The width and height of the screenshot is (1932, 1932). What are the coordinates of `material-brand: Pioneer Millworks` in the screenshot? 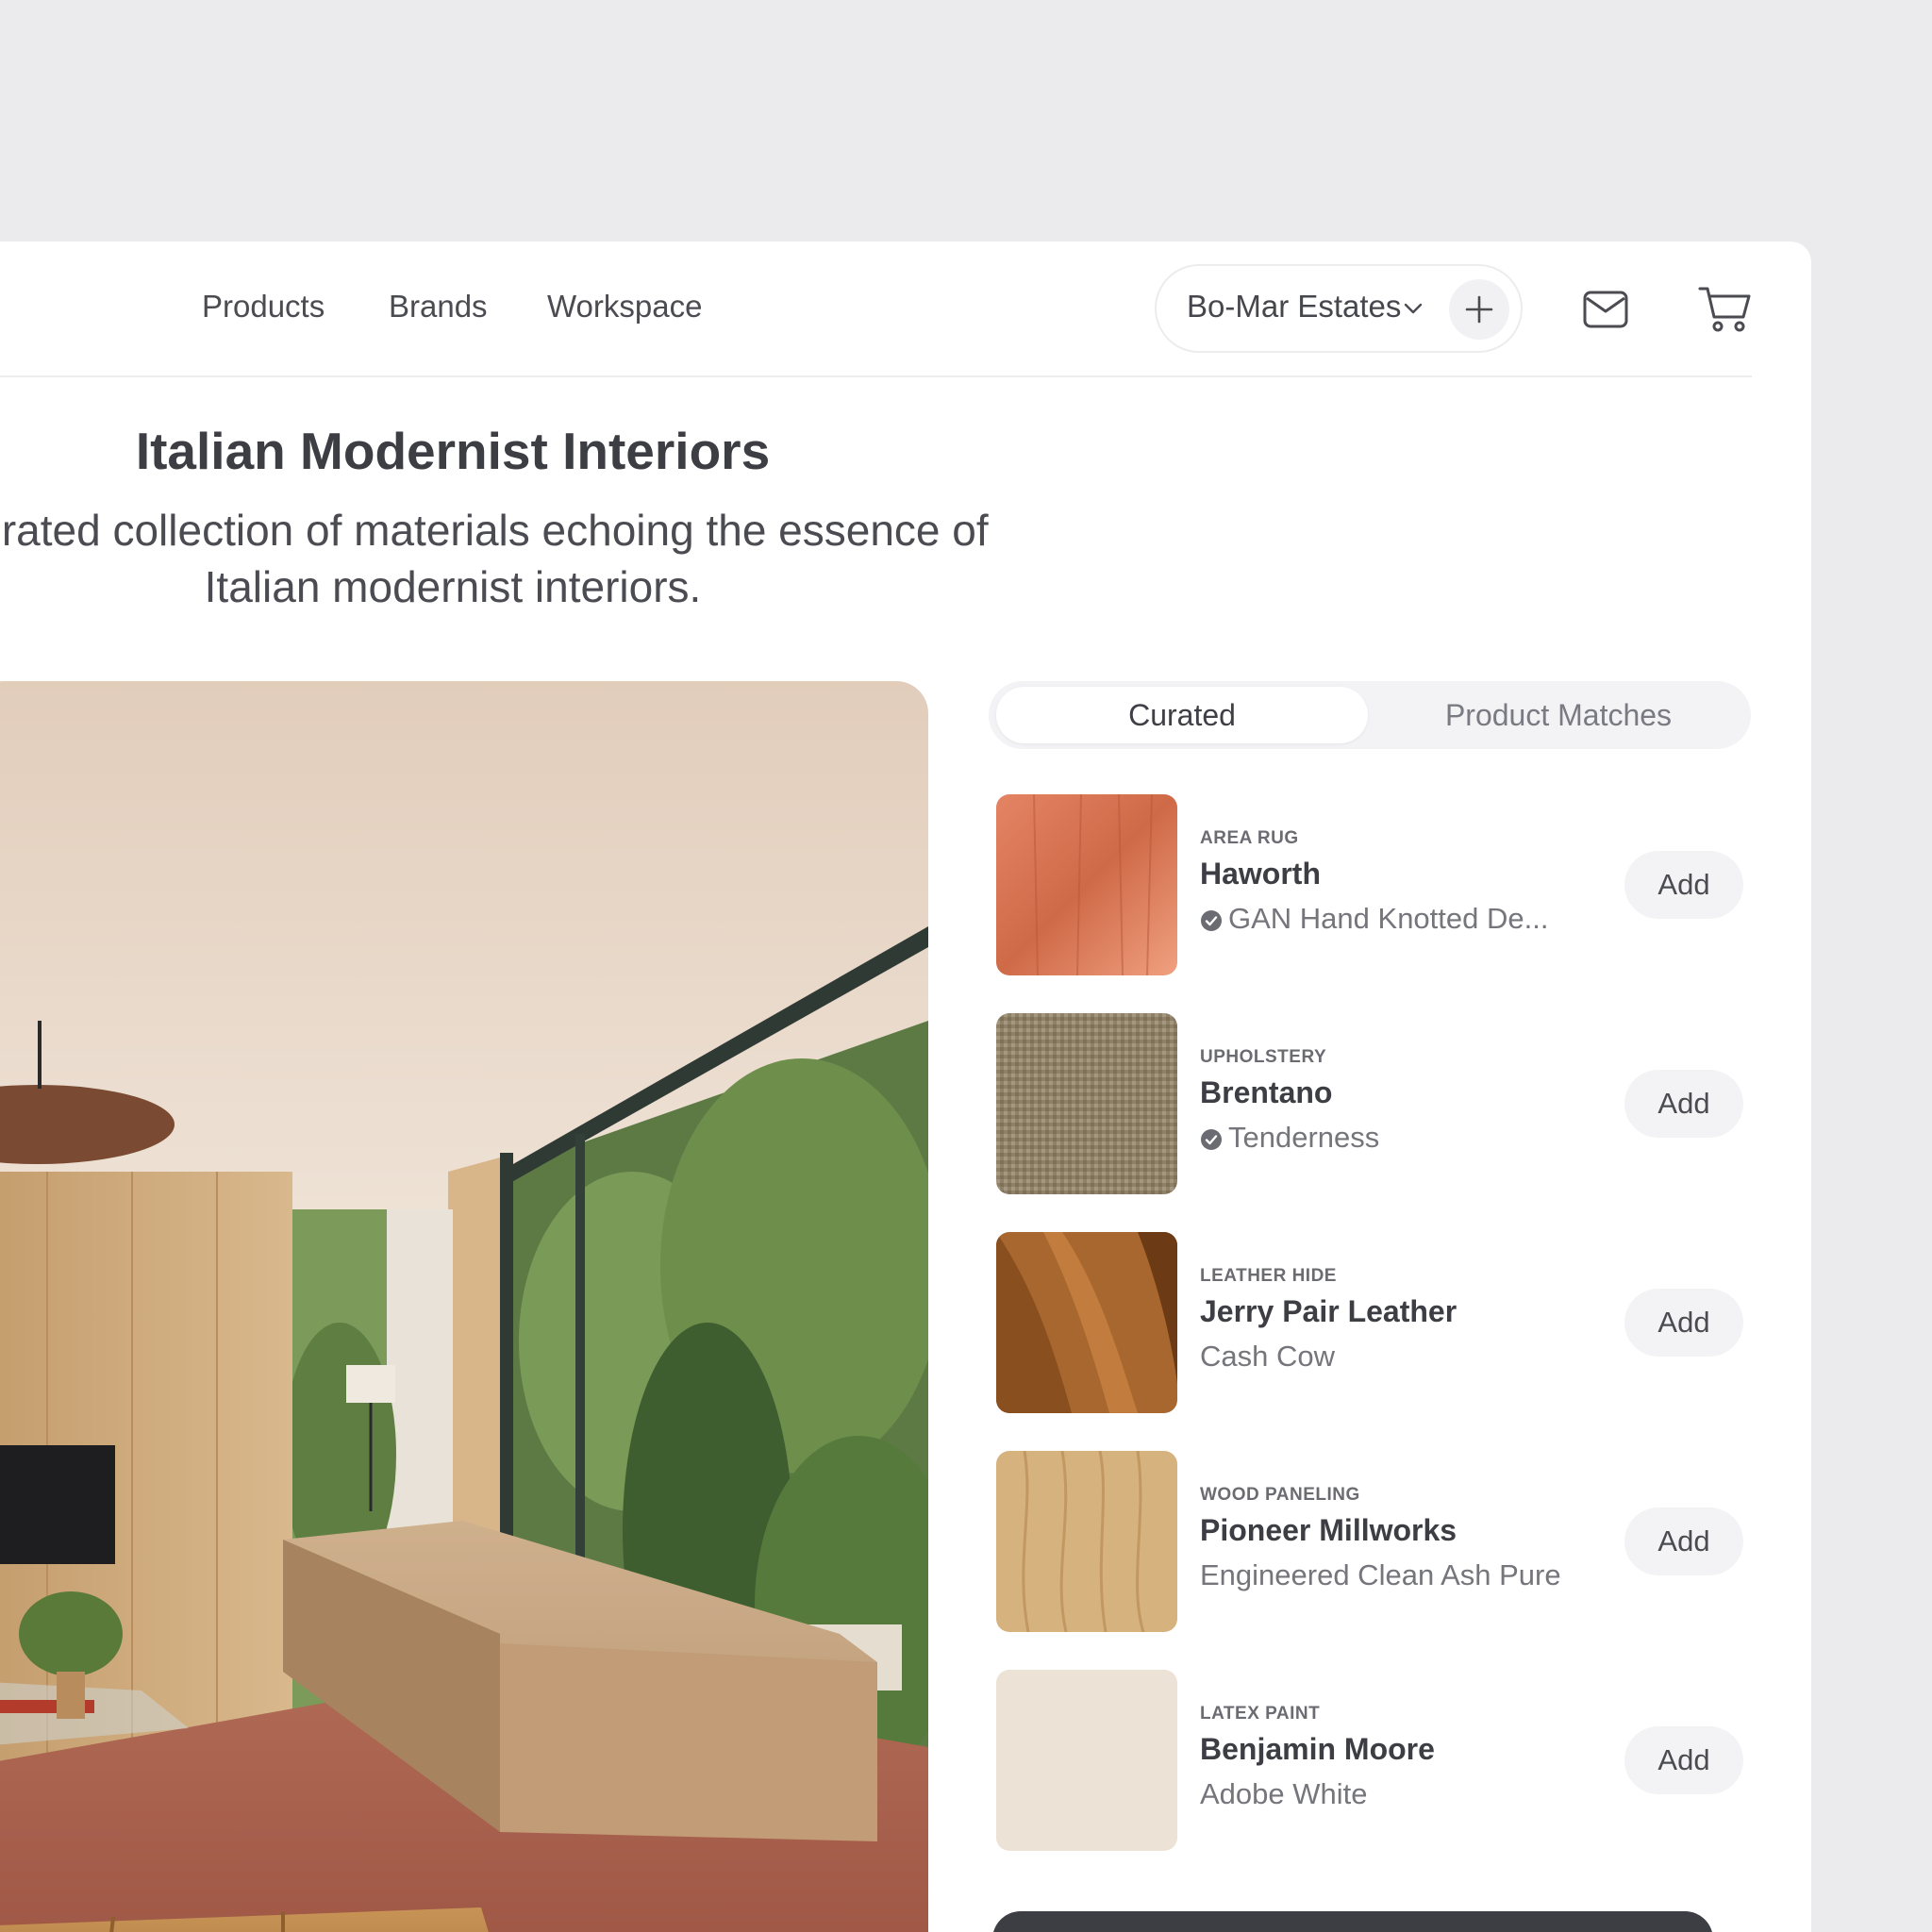 It's located at (1329, 1530).